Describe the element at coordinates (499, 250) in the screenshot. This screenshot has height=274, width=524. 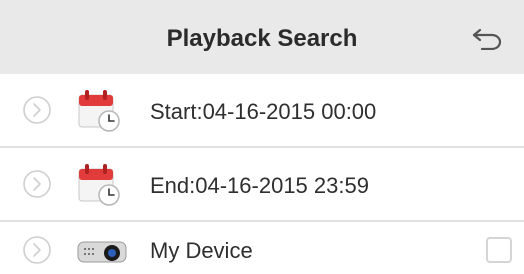
I see `device-checkbox` at that location.